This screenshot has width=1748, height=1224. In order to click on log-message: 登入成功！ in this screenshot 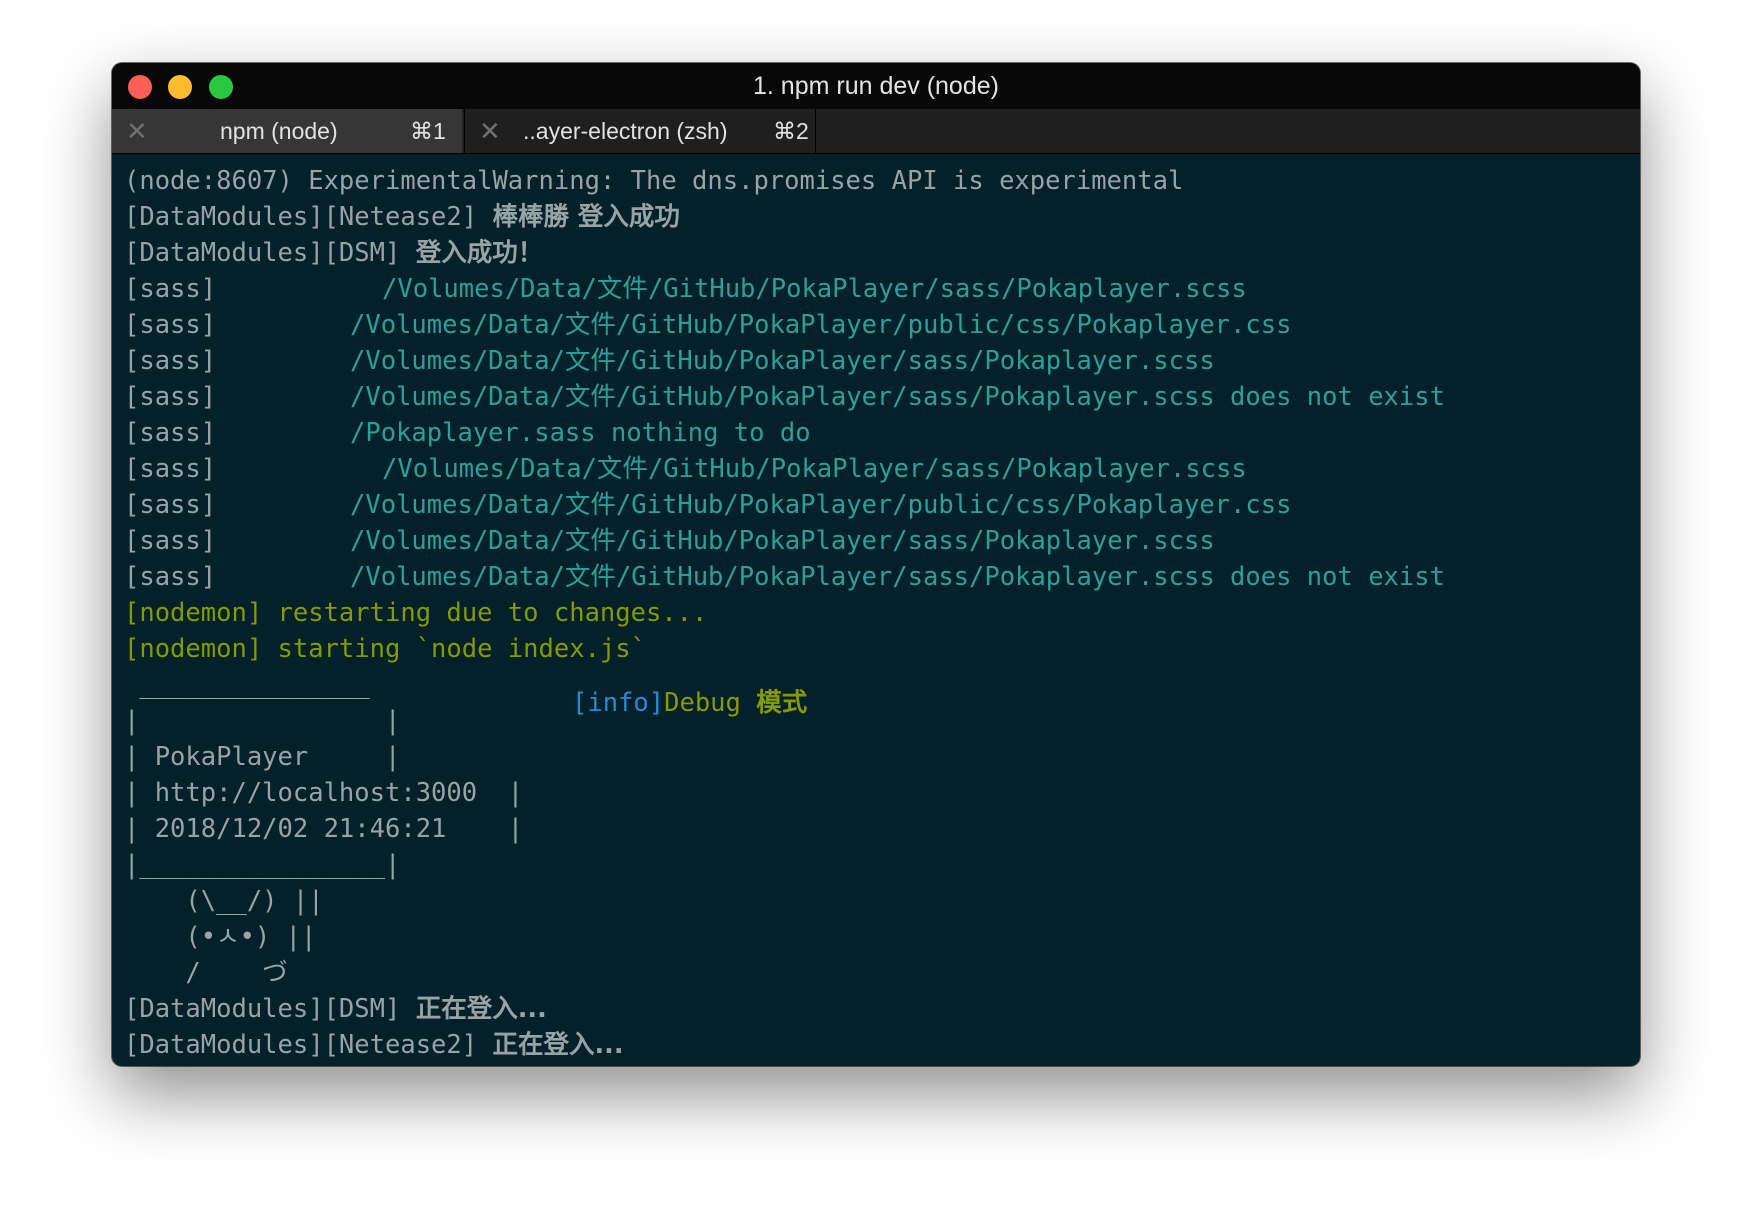, I will do `click(479, 253)`.